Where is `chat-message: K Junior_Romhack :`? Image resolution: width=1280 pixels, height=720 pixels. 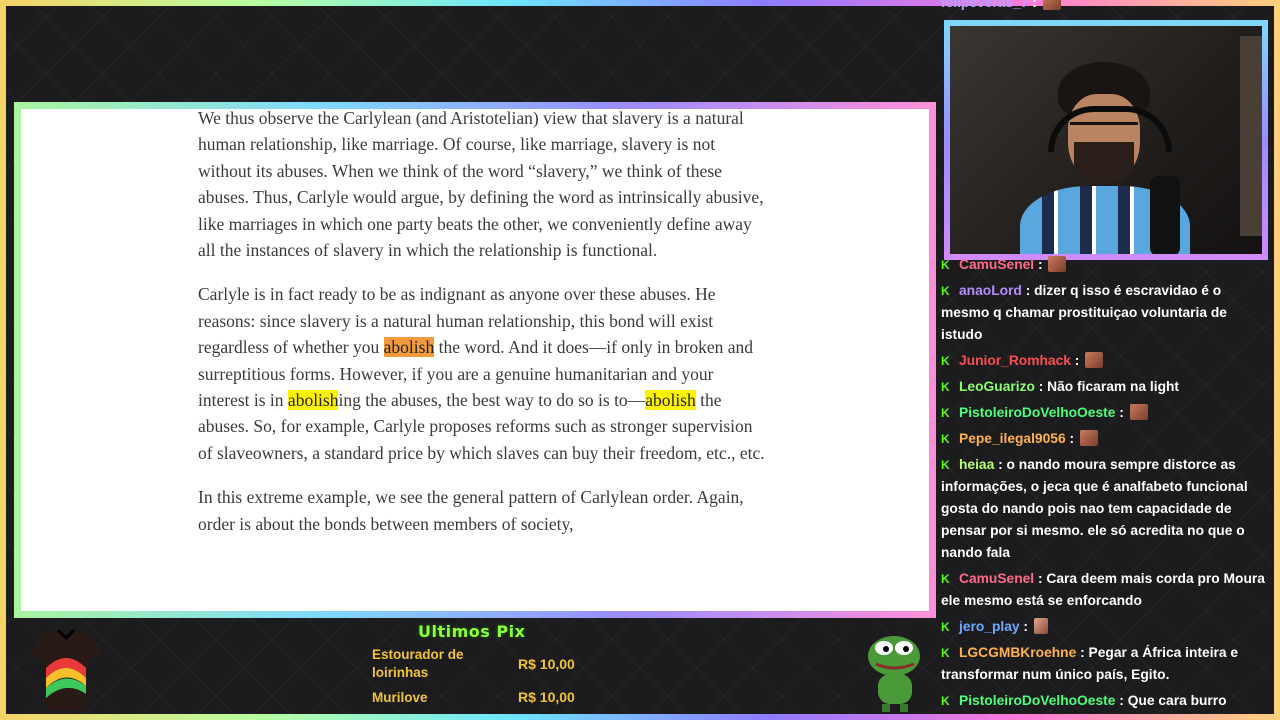
chat-message: K Junior_Romhack : is located at coordinates (1105, 361).